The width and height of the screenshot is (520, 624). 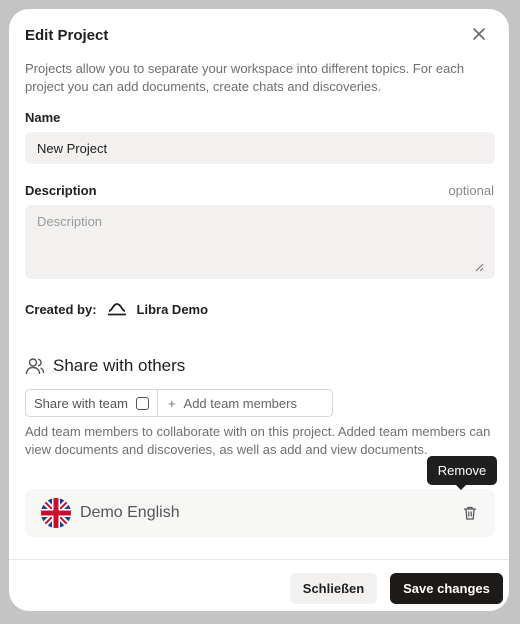 I want to click on share-section-header: Share with others, so click(x=105, y=366).